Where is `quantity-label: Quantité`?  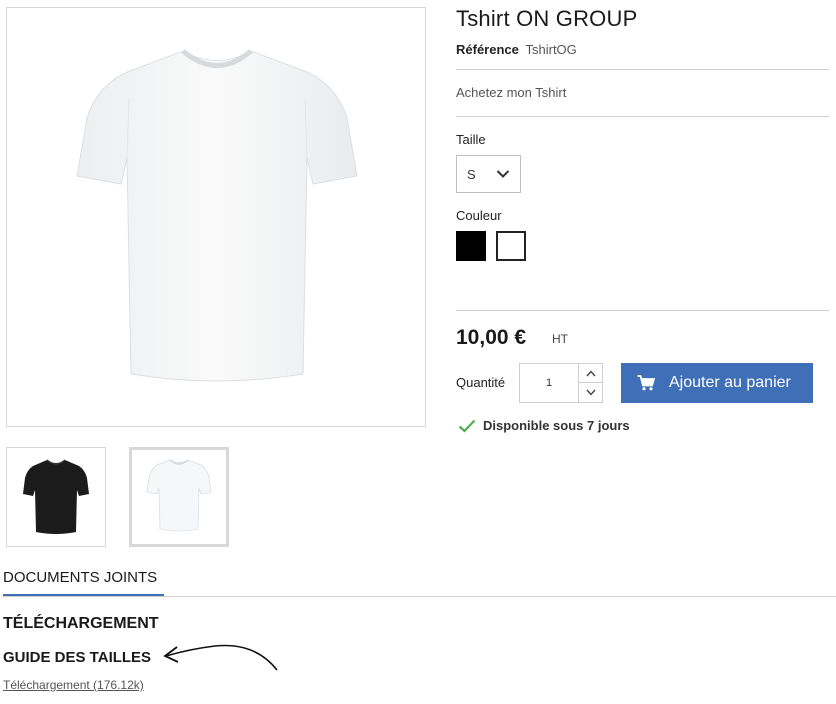 quantity-label: Quantité is located at coordinates (481, 382).